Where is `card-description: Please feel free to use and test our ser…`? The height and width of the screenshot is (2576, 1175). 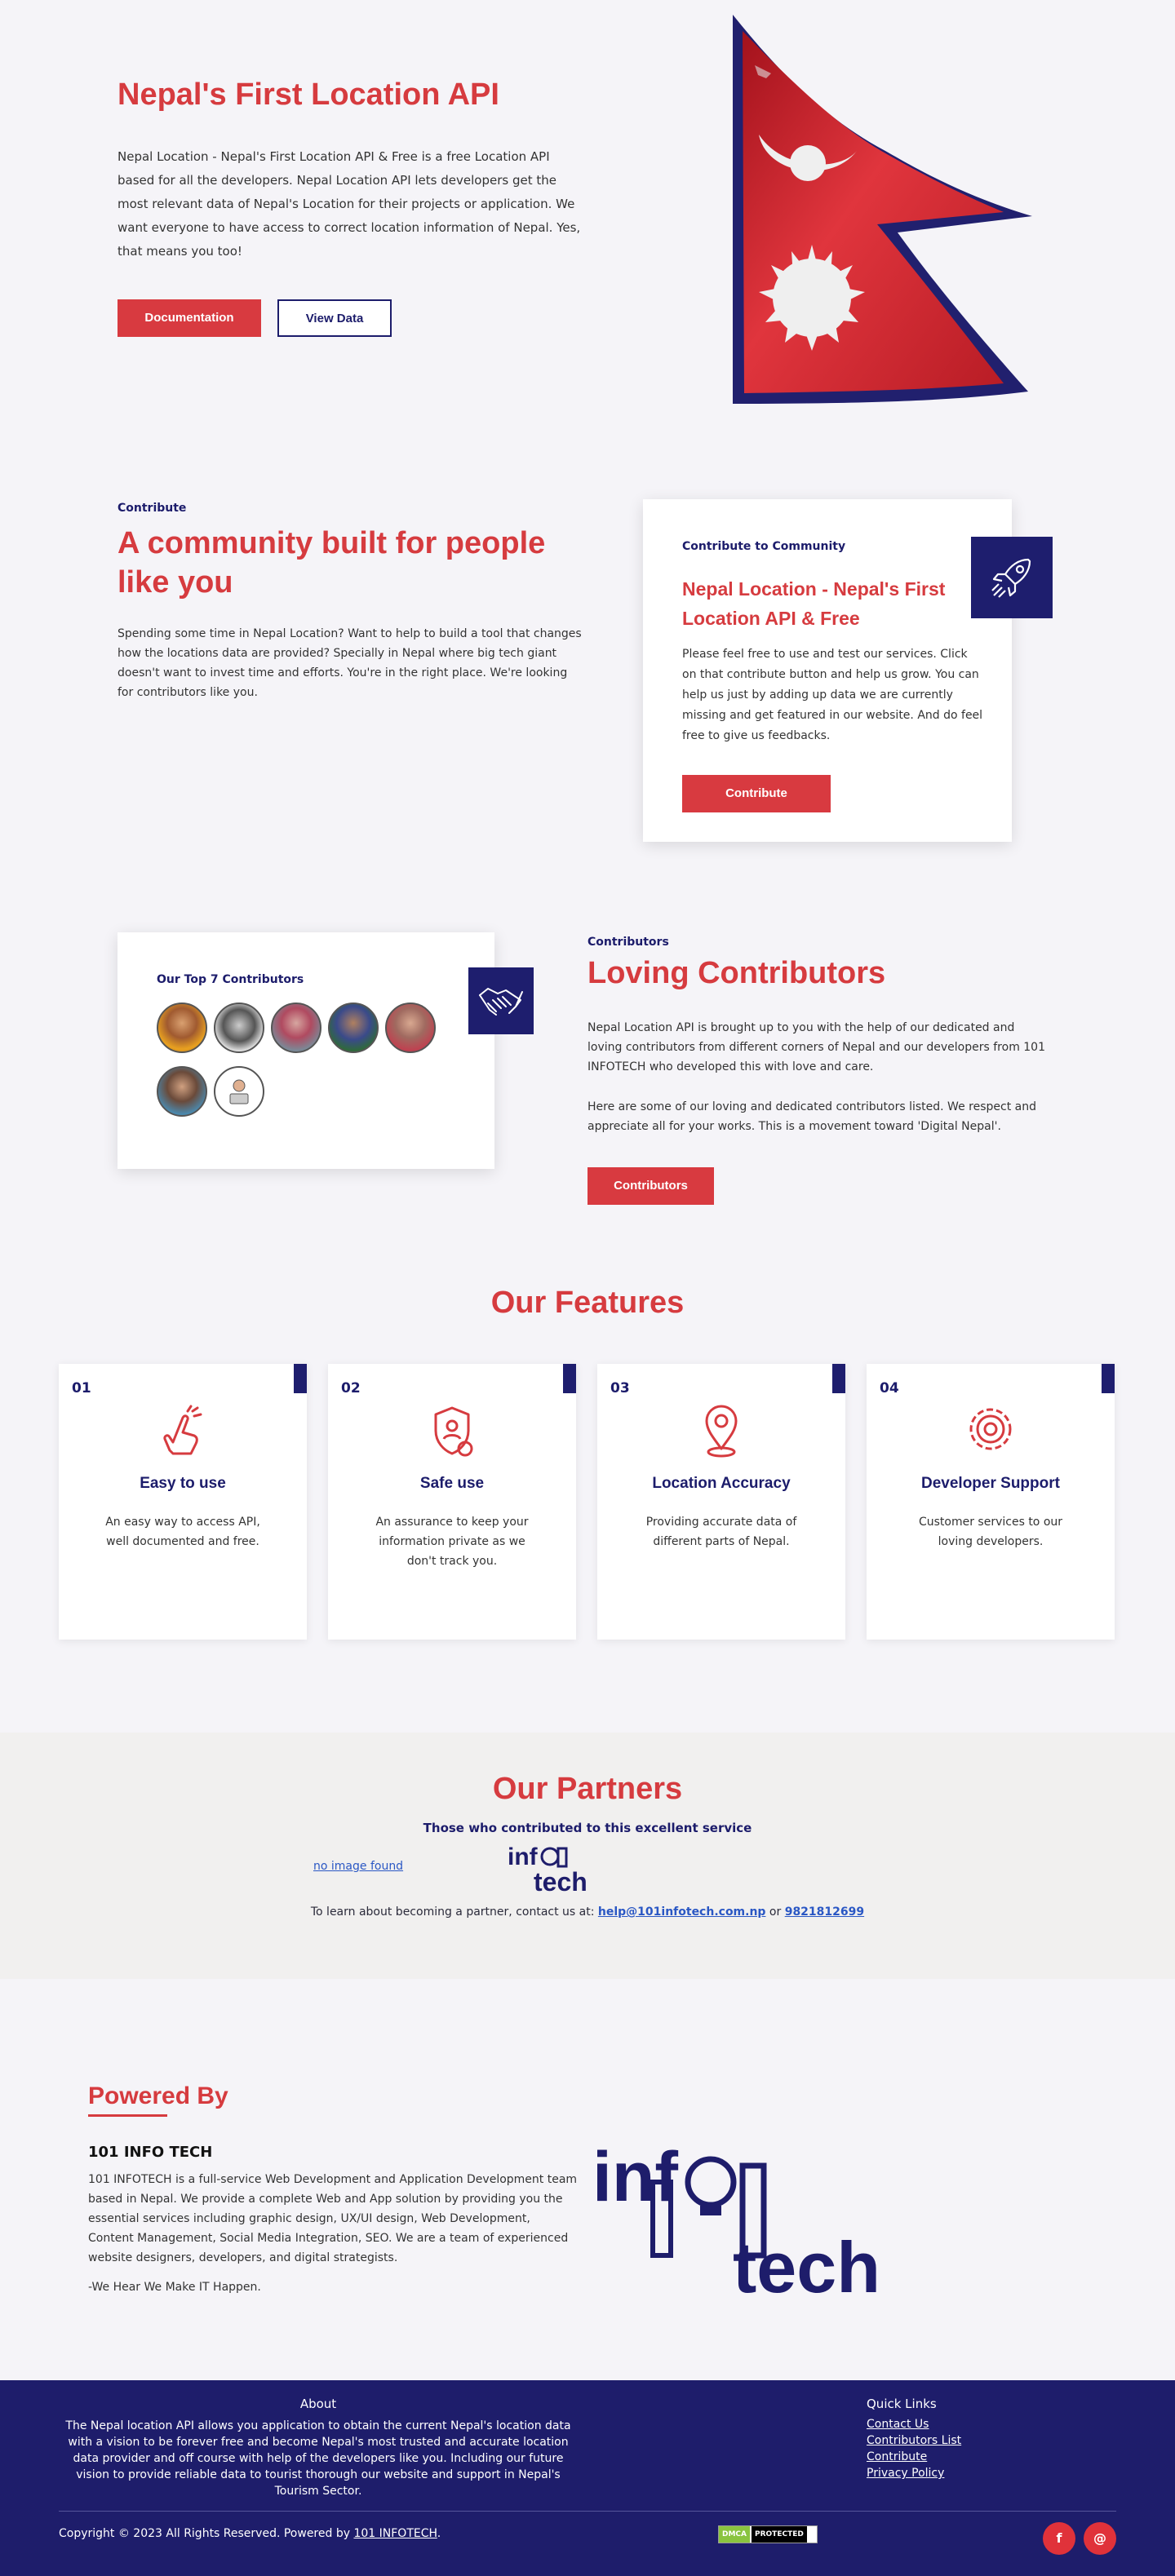 card-description: Please feel free to use and test our ser… is located at coordinates (832, 695).